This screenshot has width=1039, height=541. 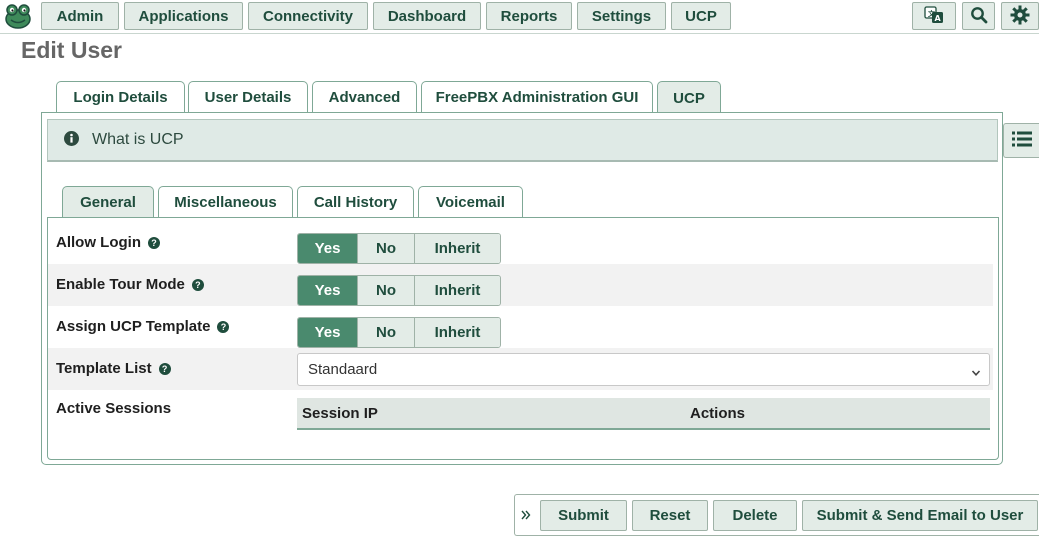 I want to click on enable-tour-mode-row: Enable Tour Mode ? Yes No Inherit, so click(x=520, y=285).